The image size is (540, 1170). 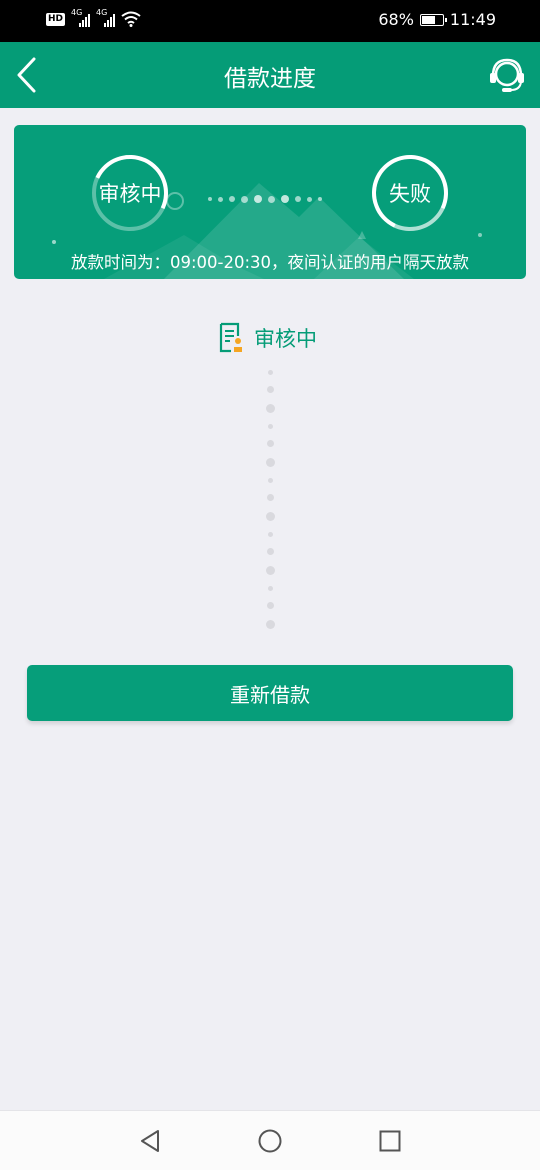 What do you see at coordinates (396, 19) in the screenshot?
I see `battery-percent: 68%` at bounding box center [396, 19].